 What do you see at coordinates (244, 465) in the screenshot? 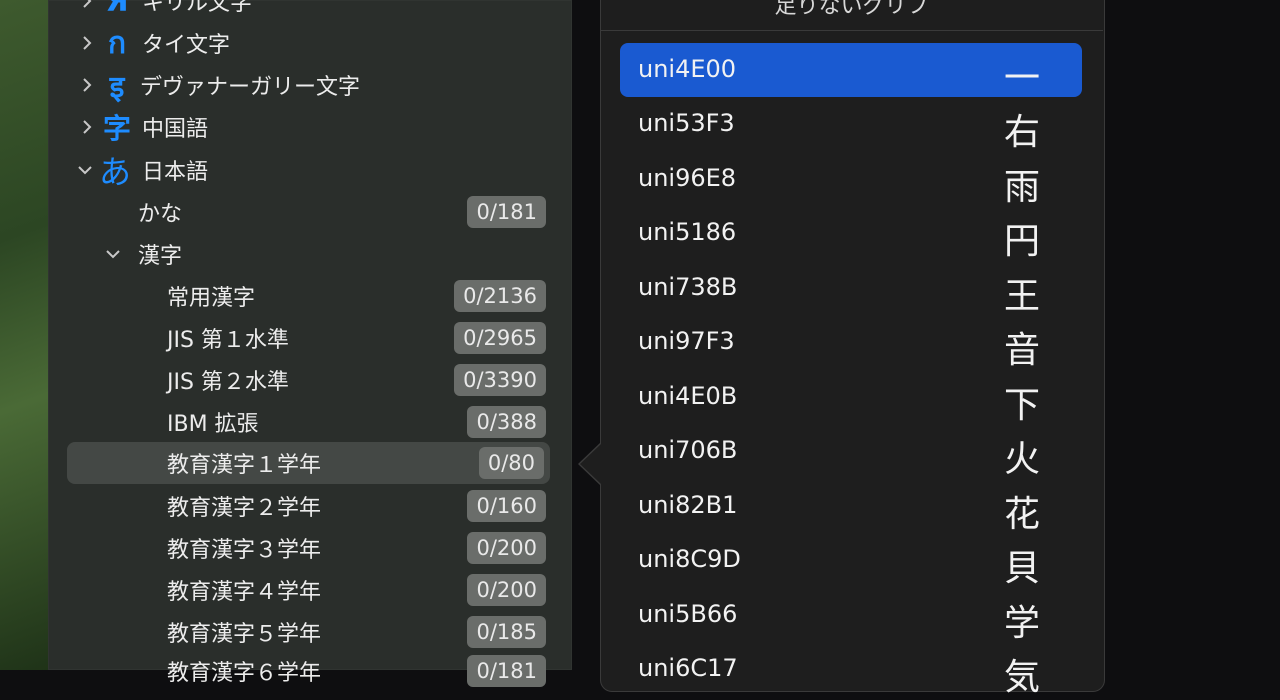
I see `sidebar-item-label: 教育漢字１学年` at bounding box center [244, 465].